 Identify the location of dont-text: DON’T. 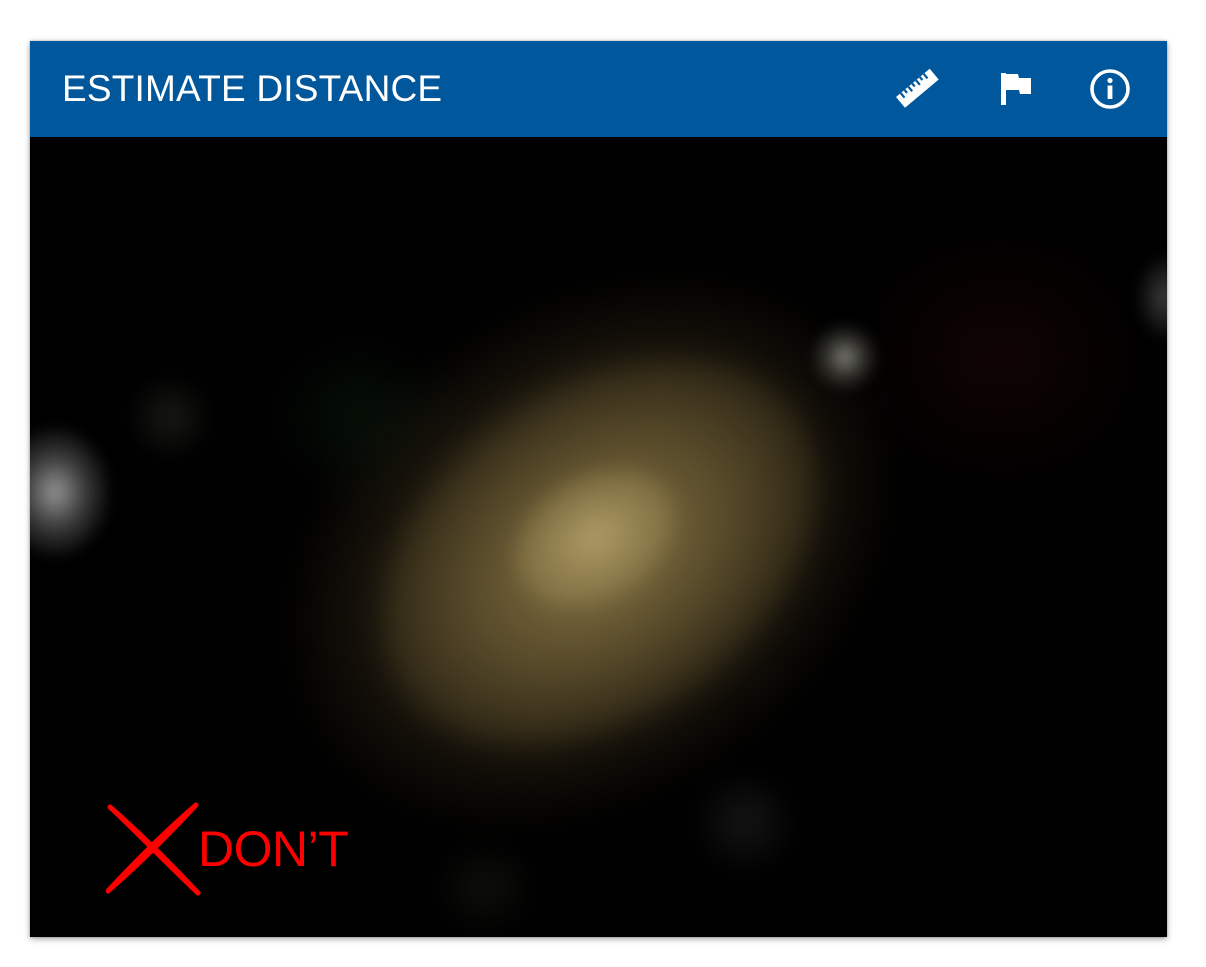
(273, 849).